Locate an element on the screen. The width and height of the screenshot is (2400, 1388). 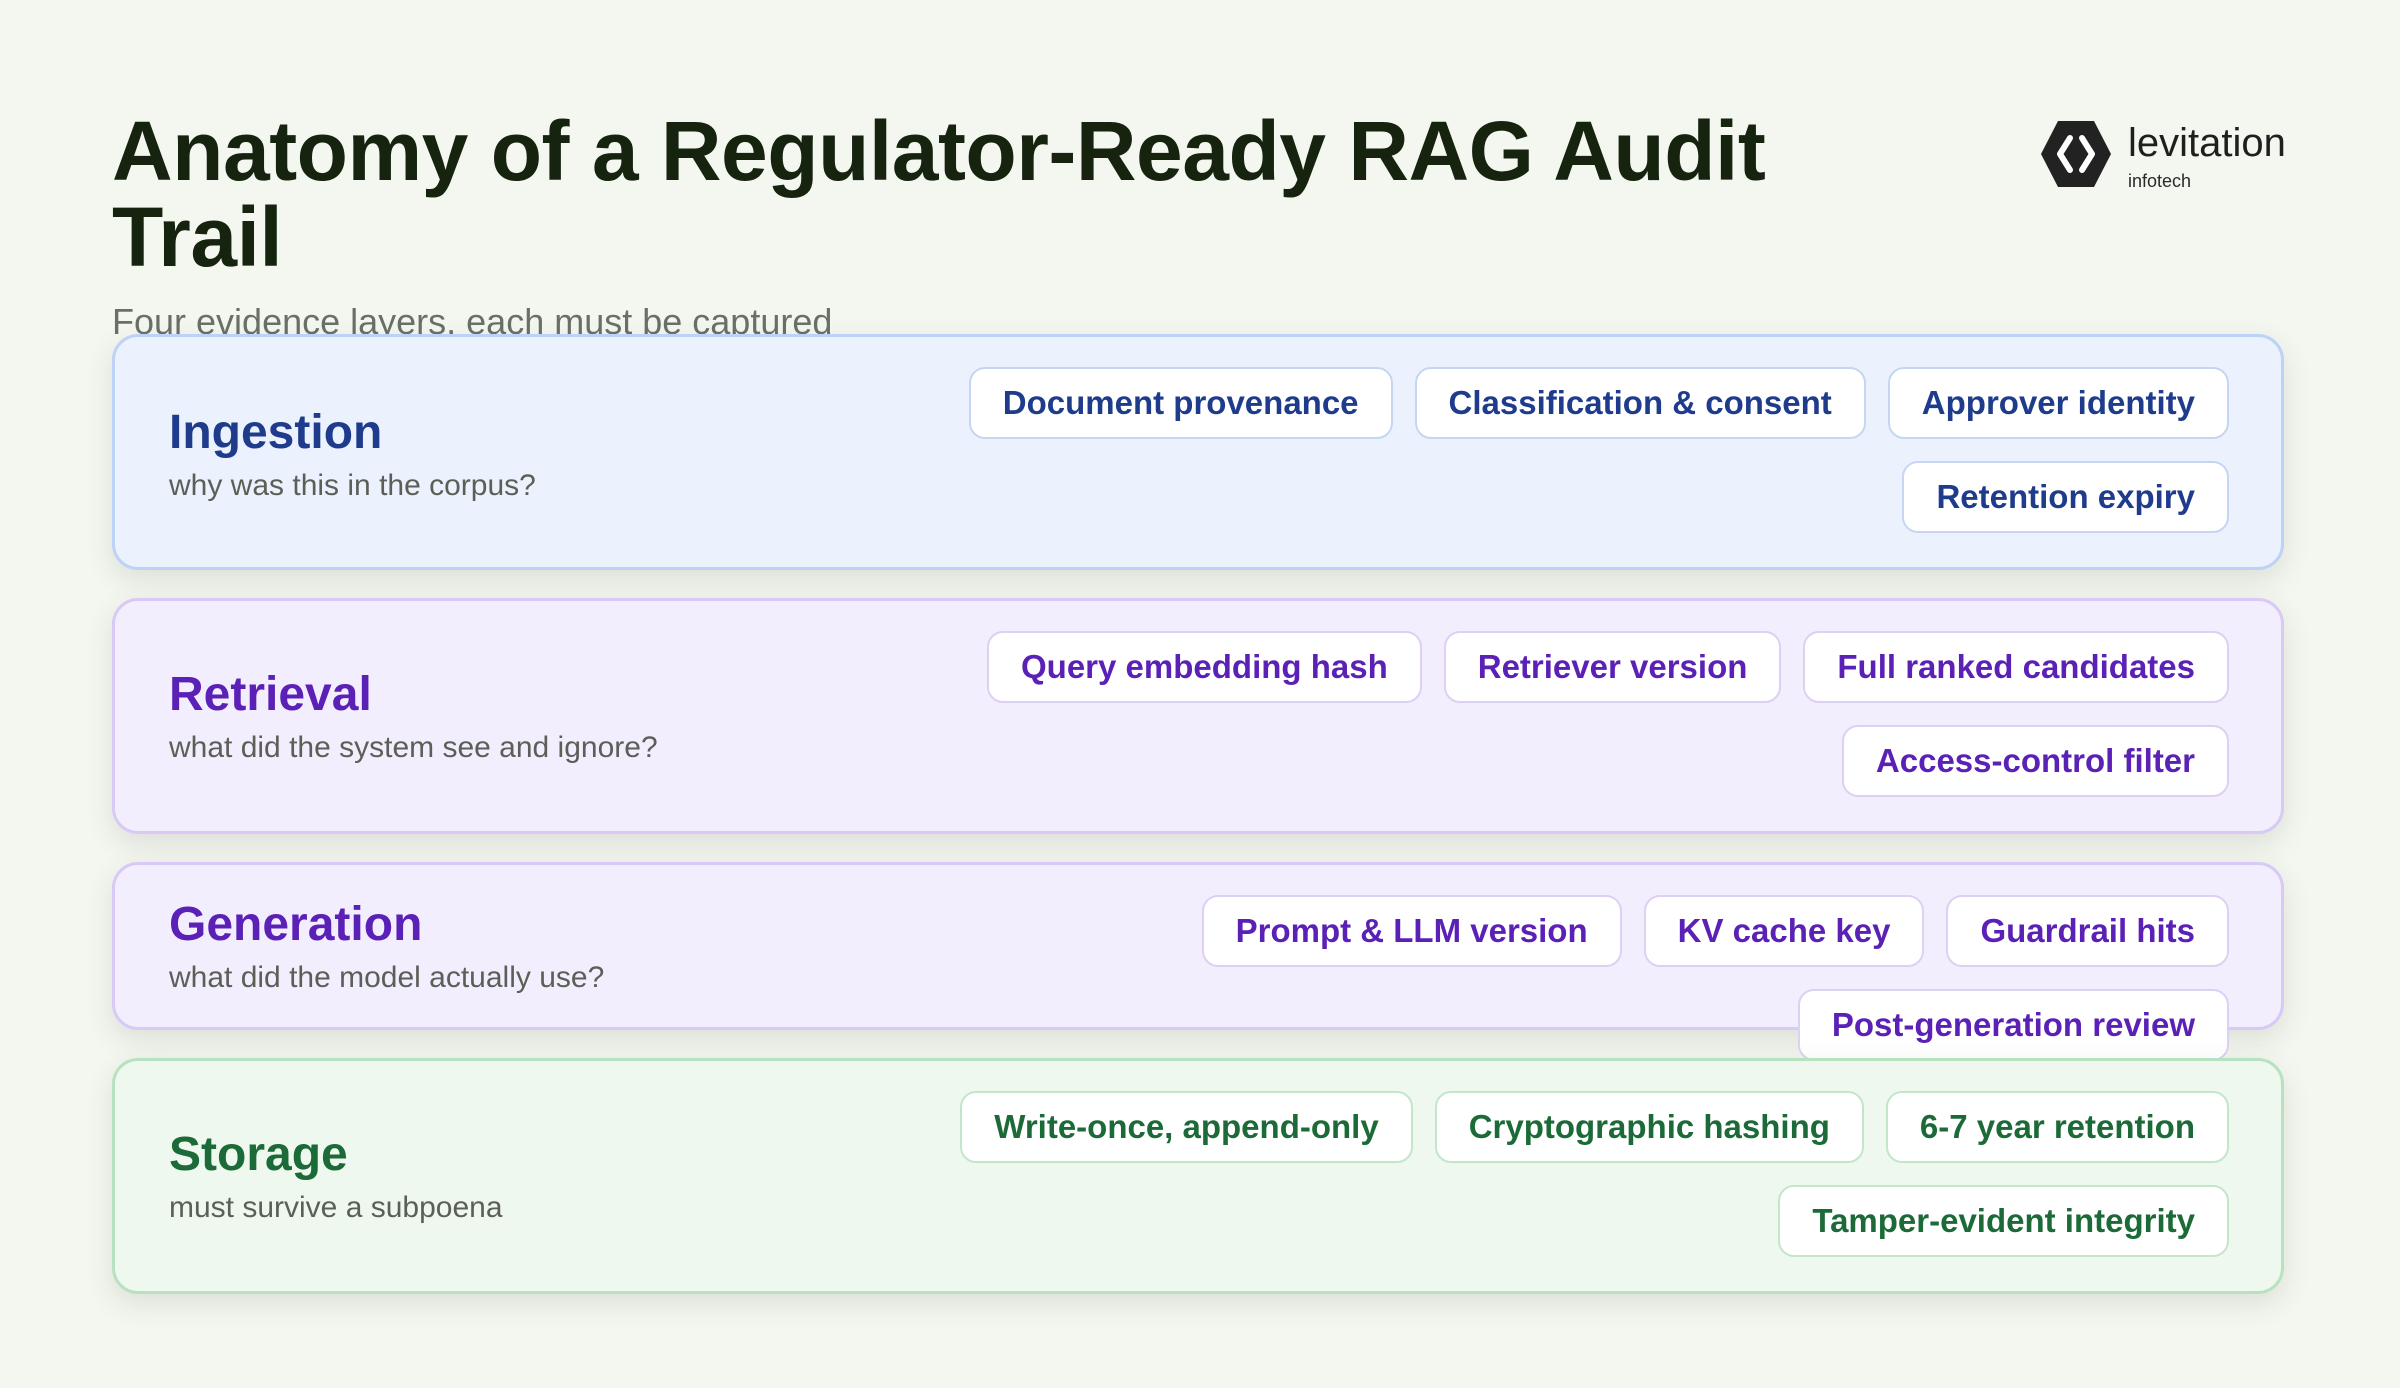
layer-question: must survive a subpoena is located at coordinates (336, 1207).